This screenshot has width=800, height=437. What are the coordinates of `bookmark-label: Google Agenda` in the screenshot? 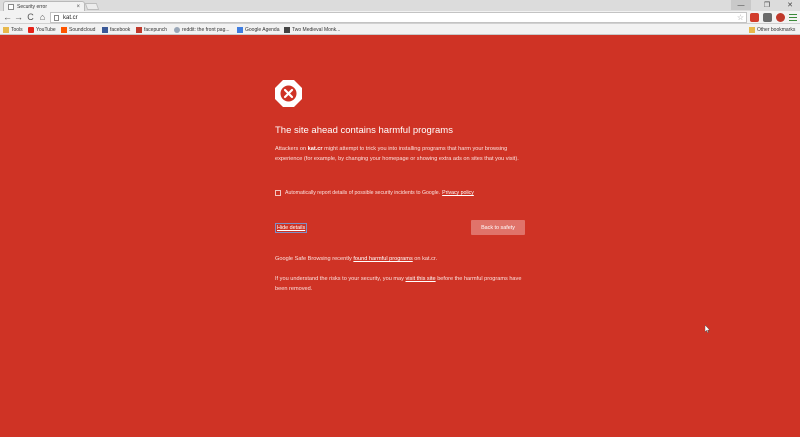 It's located at (262, 29).